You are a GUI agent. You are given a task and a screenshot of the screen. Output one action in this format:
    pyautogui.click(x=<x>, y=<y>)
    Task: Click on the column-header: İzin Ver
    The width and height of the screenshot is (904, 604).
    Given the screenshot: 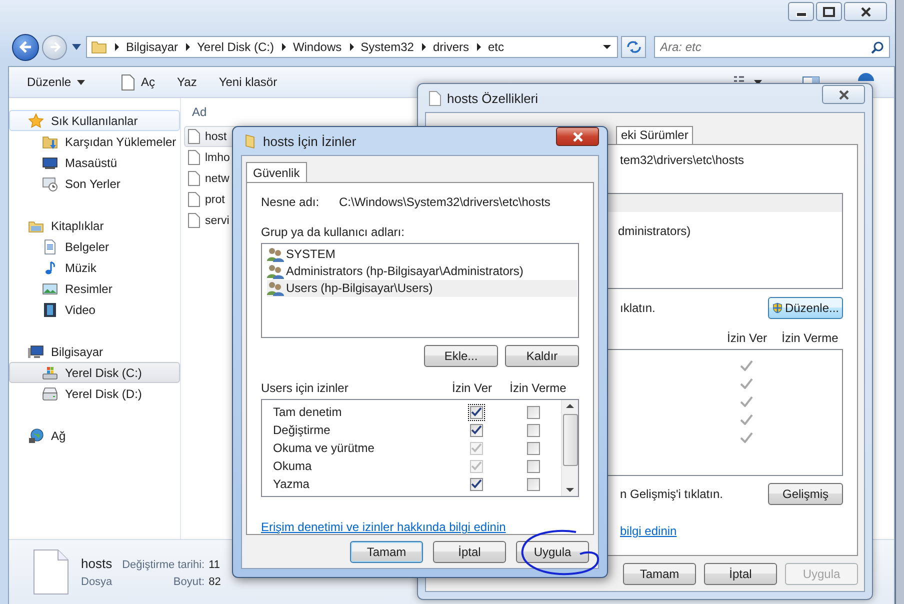 What is the action you would take?
    pyautogui.click(x=747, y=339)
    